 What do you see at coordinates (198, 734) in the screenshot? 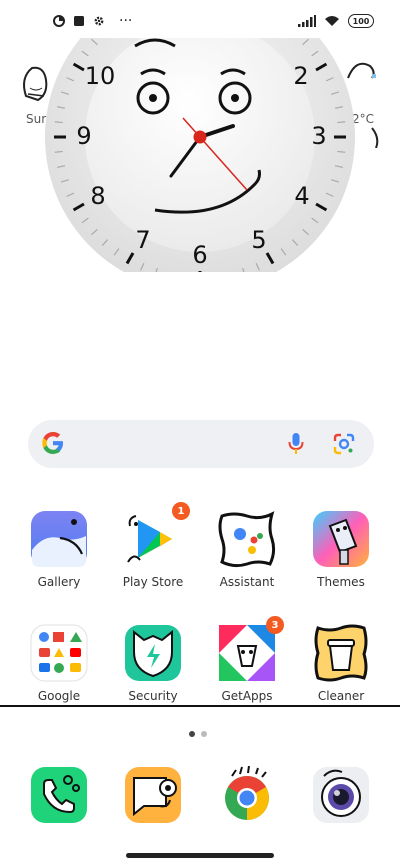
I see `page-indicator` at bounding box center [198, 734].